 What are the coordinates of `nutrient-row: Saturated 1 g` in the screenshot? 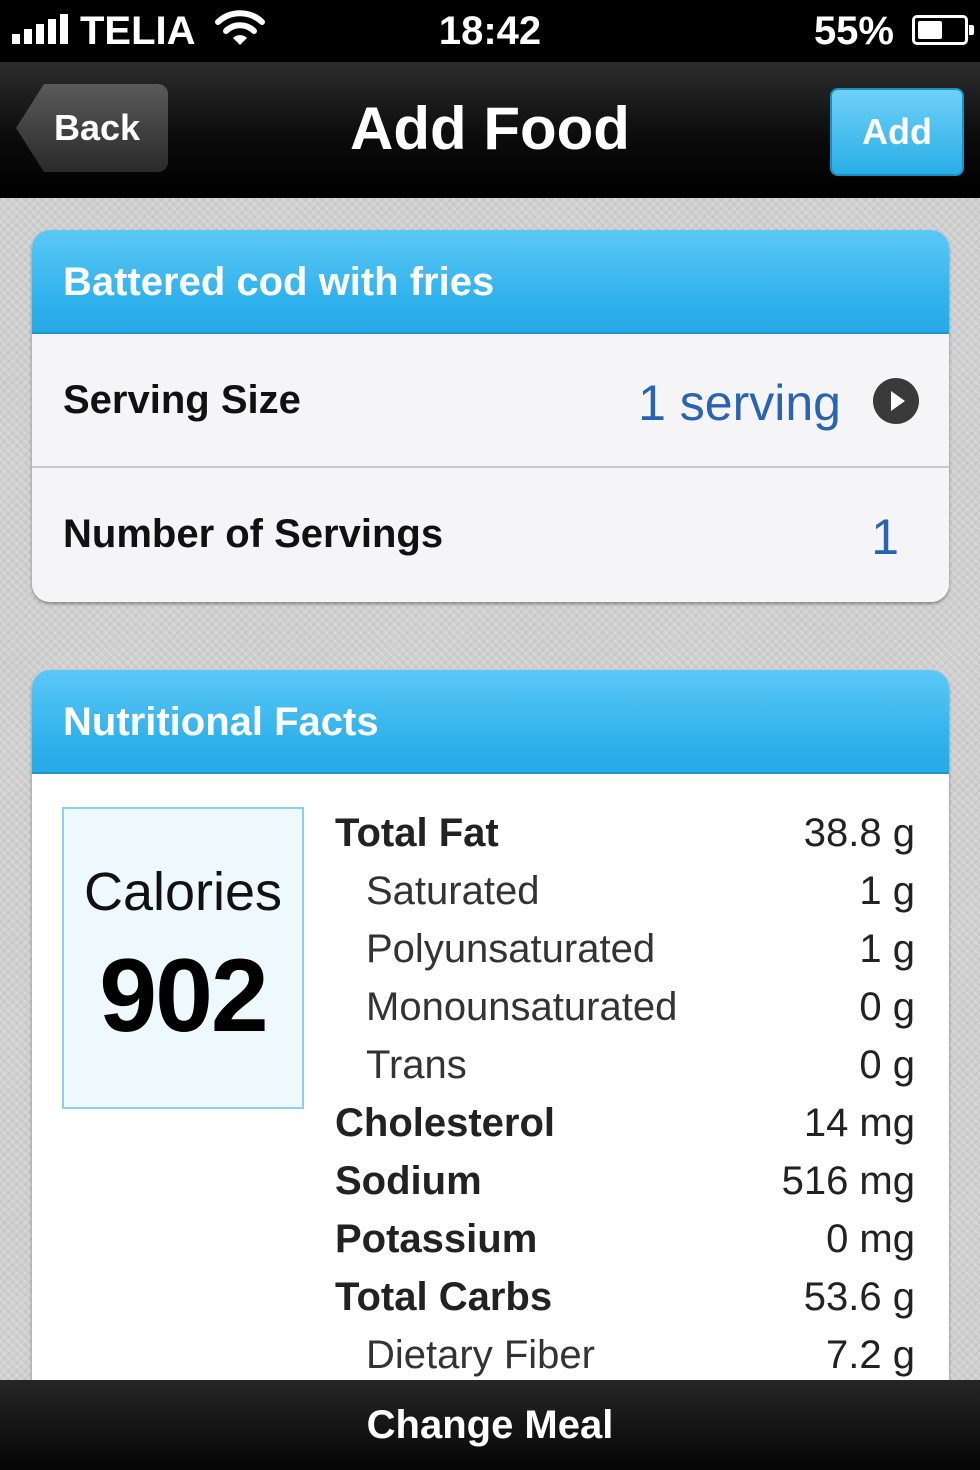 It's located at (625, 894).